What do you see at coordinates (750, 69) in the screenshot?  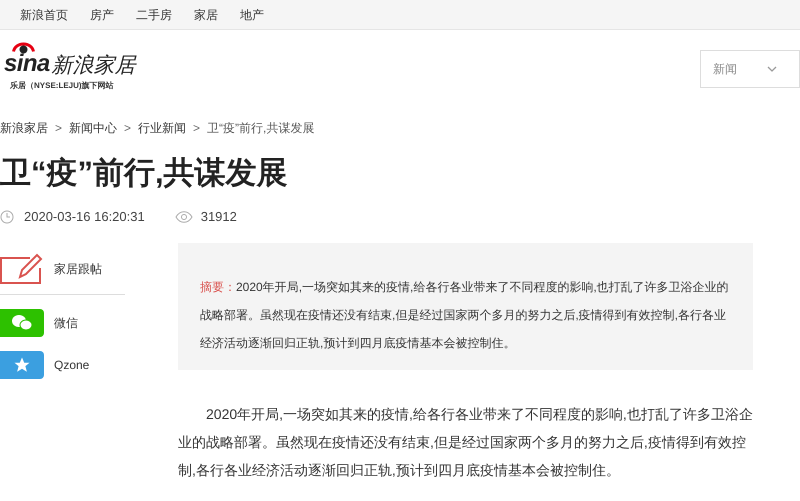 I see `channel-select: 新闻` at bounding box center [750, 69].